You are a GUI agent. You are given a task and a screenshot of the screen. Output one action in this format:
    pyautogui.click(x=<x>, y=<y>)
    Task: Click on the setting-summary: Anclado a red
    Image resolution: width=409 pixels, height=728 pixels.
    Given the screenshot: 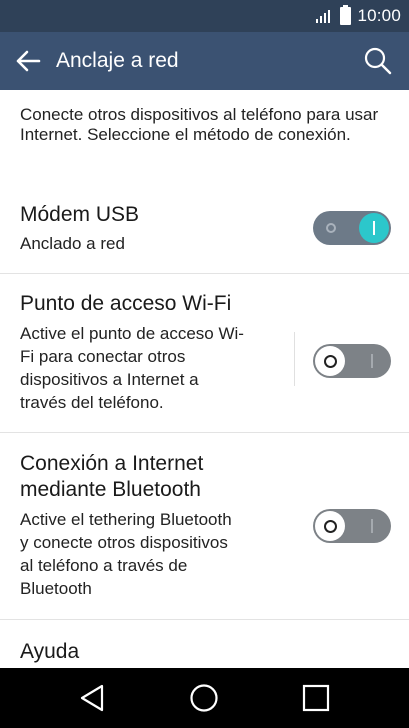 What is the action you would take?
    pyautogui.click(x=72, y=243)
    